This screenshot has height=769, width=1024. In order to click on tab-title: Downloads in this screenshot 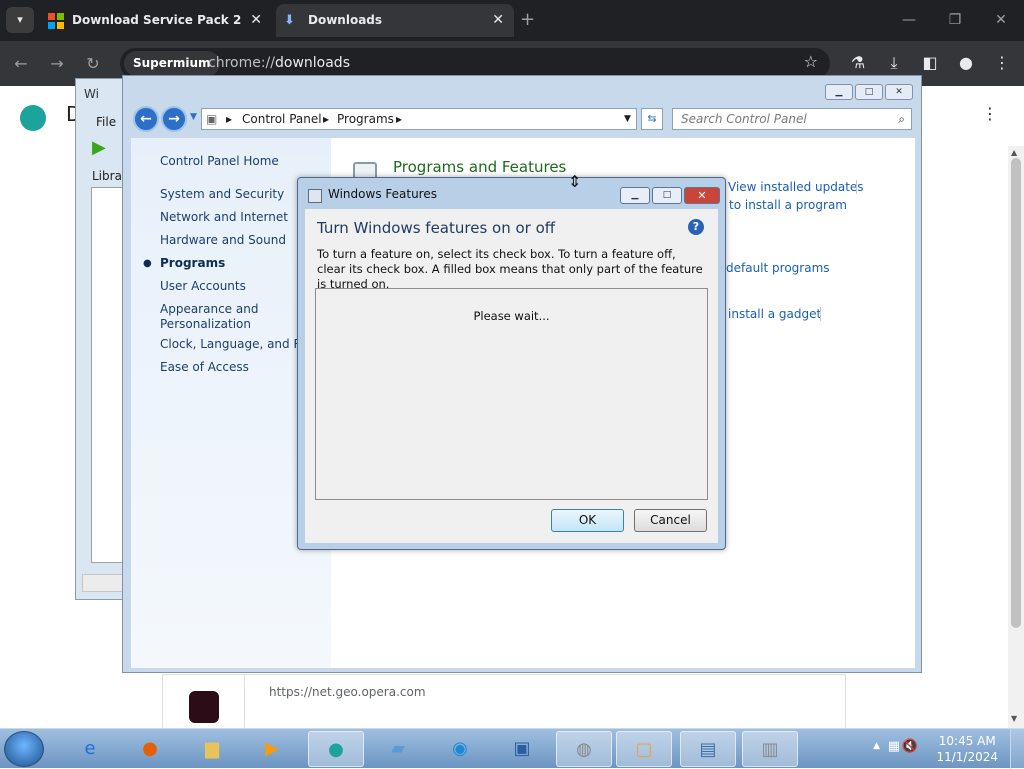, I will do `click(345, 20)`.